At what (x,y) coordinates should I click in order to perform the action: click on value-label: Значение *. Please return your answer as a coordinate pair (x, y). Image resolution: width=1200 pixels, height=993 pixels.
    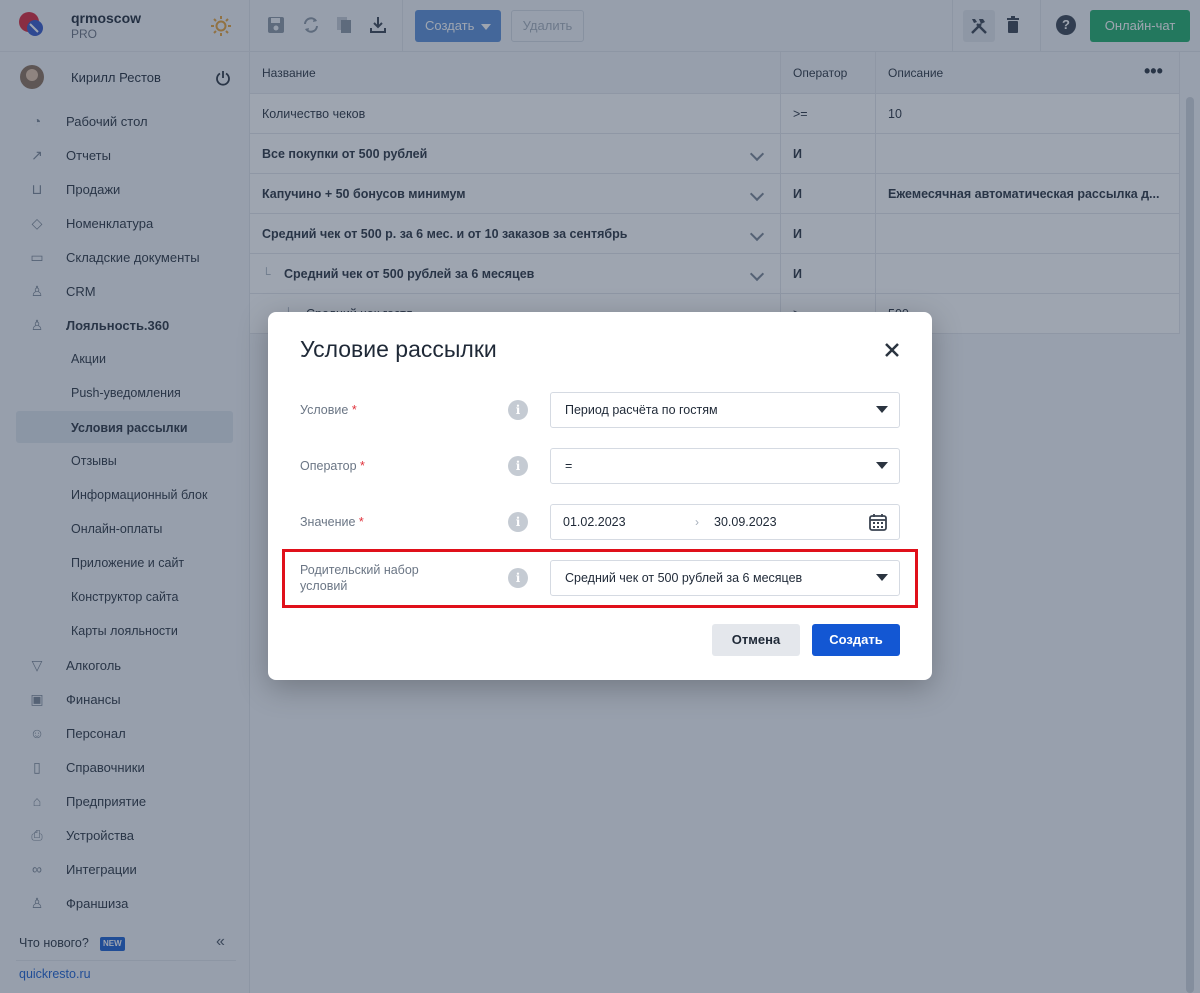
    Looking at the image, I should click on (332, 522).